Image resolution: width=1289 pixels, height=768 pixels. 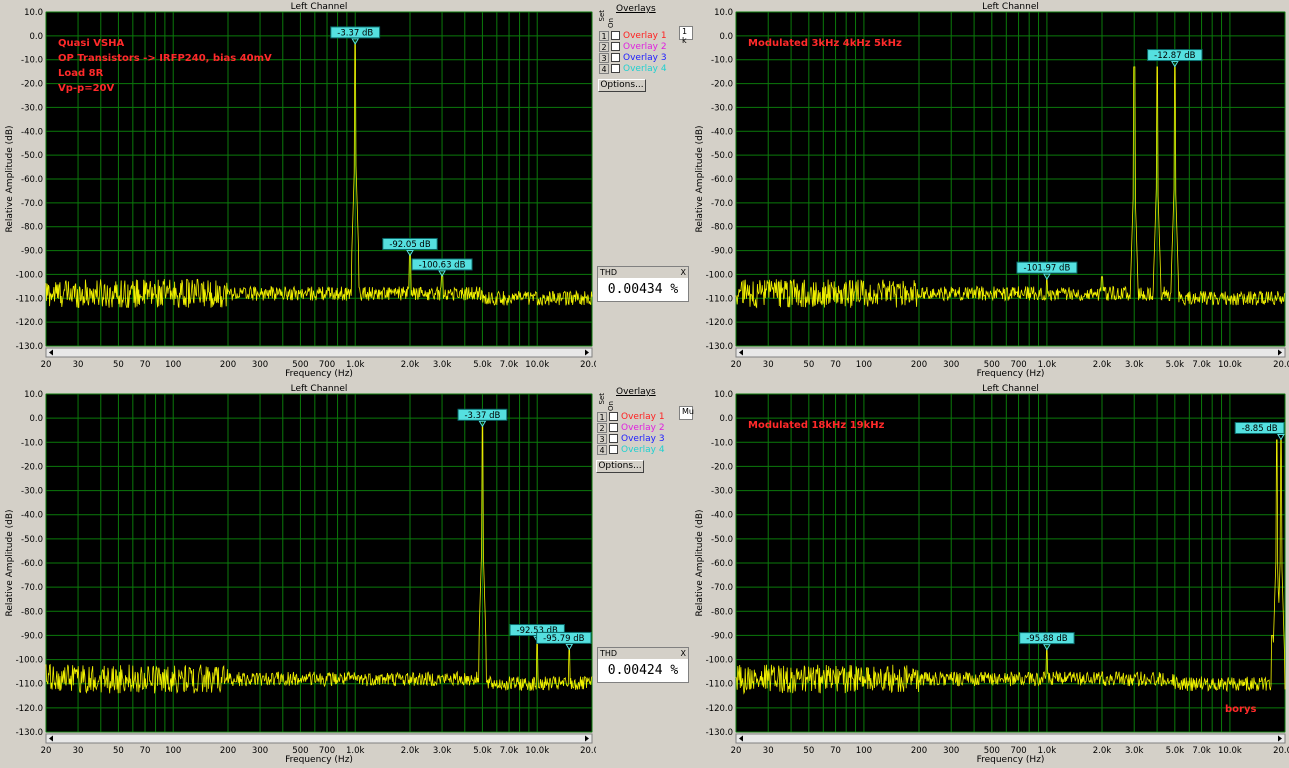 What do you see at coordinates (563, 639) in the screenshot?
I see `marker-label: -95.79 dB` at bounding box center [563, 639].